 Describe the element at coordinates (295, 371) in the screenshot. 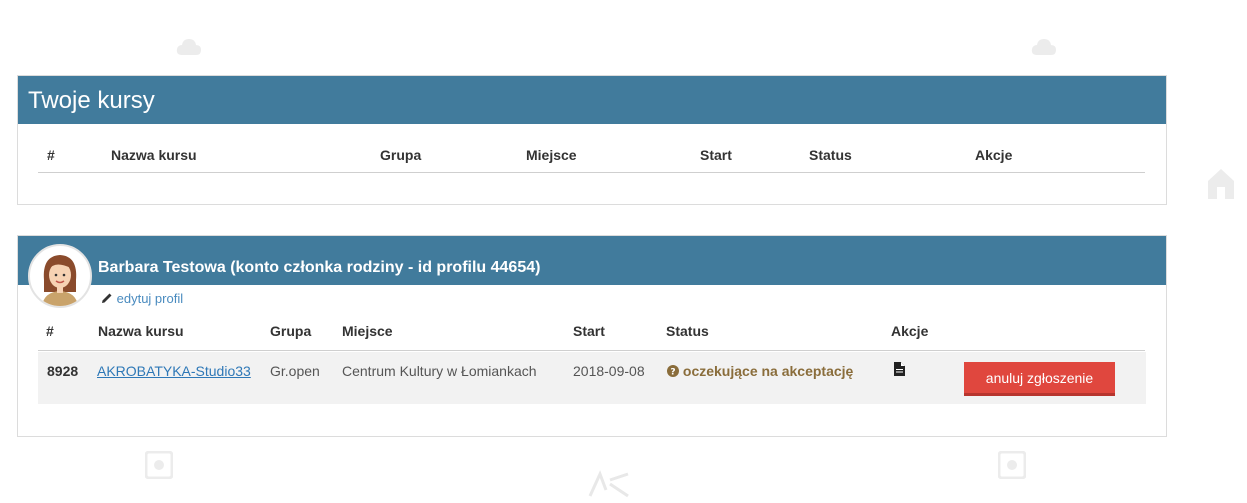

I see `course-group: Gr.open` at that location.